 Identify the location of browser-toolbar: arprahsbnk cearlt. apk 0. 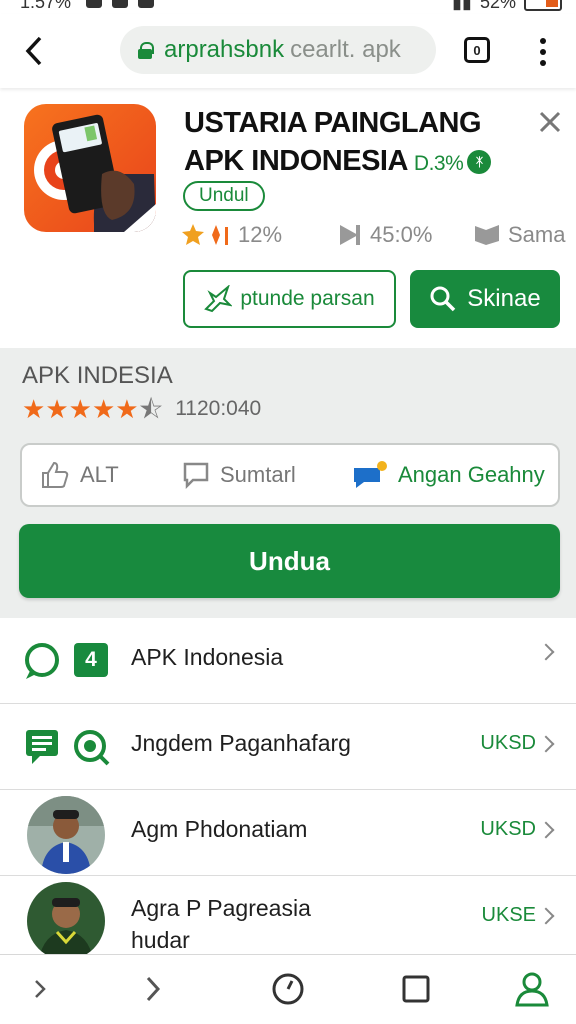
(288, 51).